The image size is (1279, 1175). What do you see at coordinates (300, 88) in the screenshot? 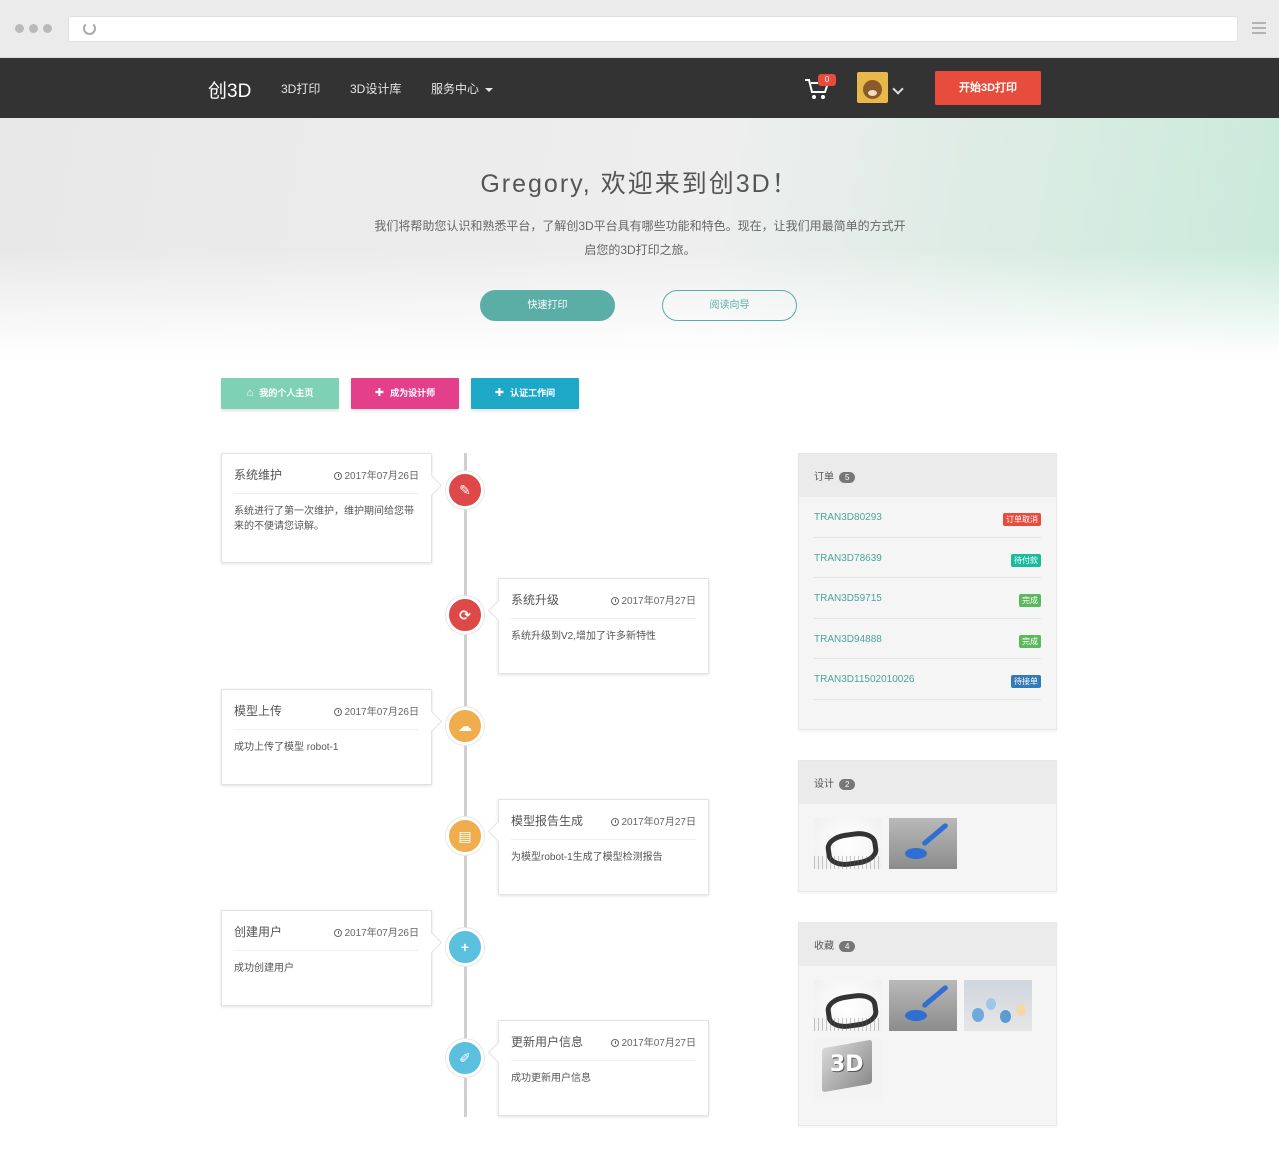
I see `nav-item-3d-print: 3D打印` at bounding box center [300, 88].